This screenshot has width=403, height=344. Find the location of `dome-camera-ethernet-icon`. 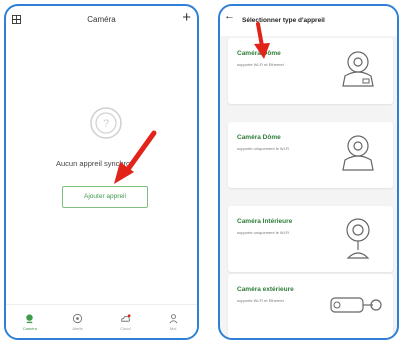

dome-camera-ethernet-icon is located at coordinates (358, 69).